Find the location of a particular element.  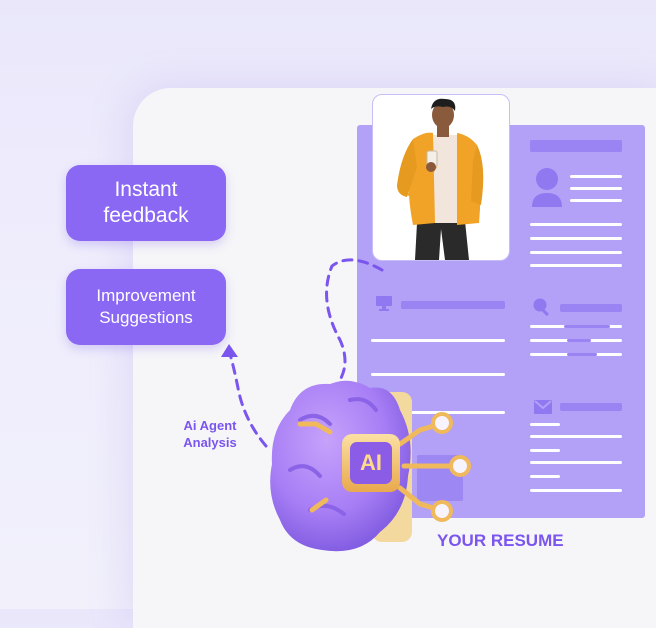

brain-icon is located at coordinates (370, 466).